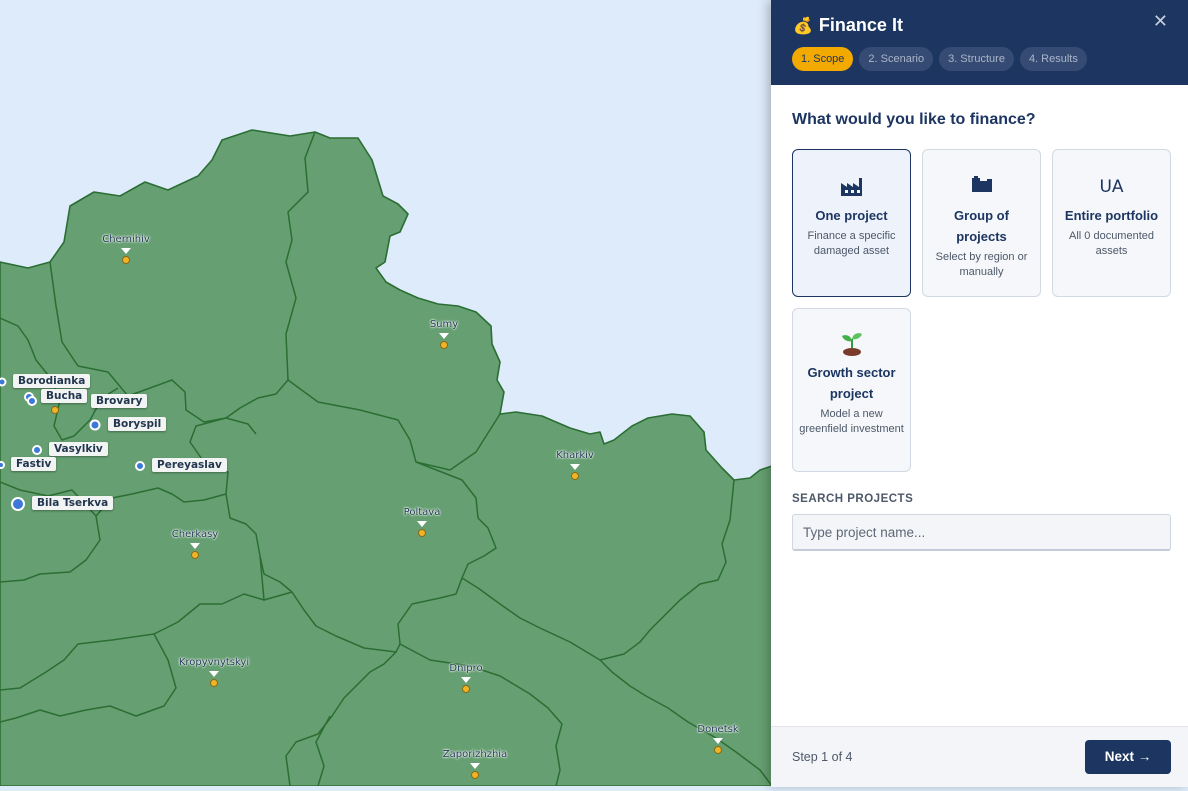  What do you see at coordinates (195, 534) in the screenshot?
I see `oblast-label: Cherkasy` at bounding box center [195, 534].